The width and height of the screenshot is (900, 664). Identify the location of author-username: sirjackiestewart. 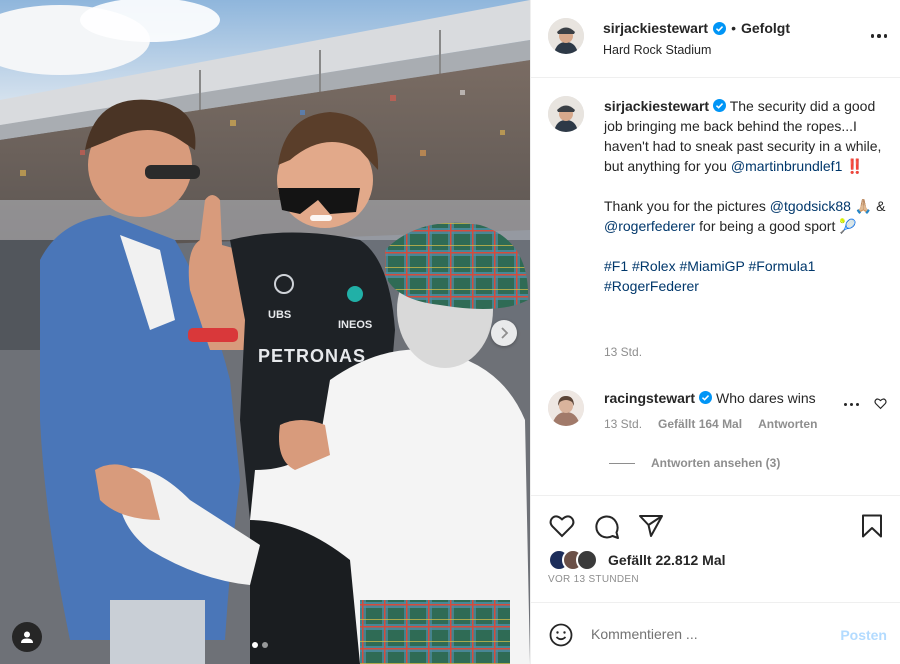
(655, 28).